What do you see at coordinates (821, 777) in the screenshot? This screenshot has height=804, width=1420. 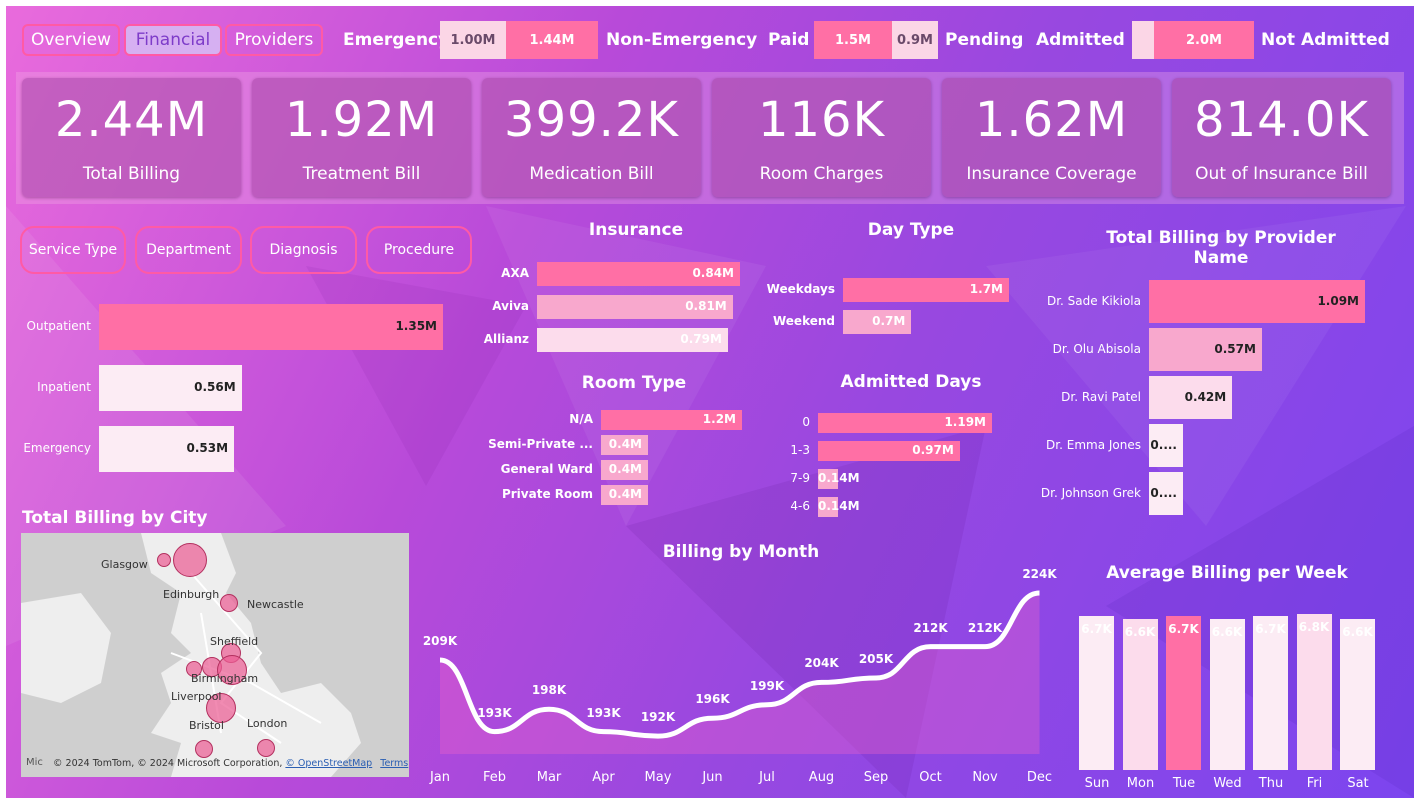 I see `month-tick-label: Aug` at bounding box center [821, 777].